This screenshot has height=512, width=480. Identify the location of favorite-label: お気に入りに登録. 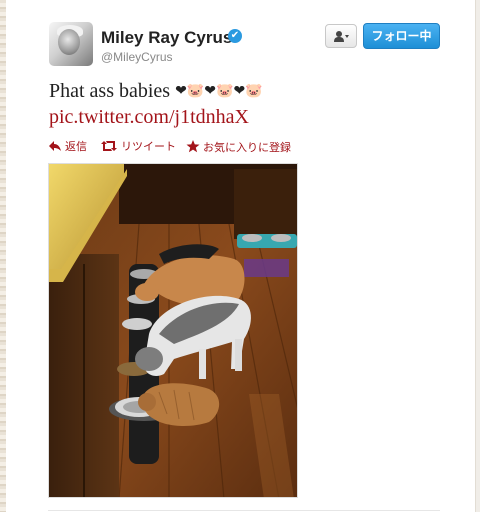
(247, 148).